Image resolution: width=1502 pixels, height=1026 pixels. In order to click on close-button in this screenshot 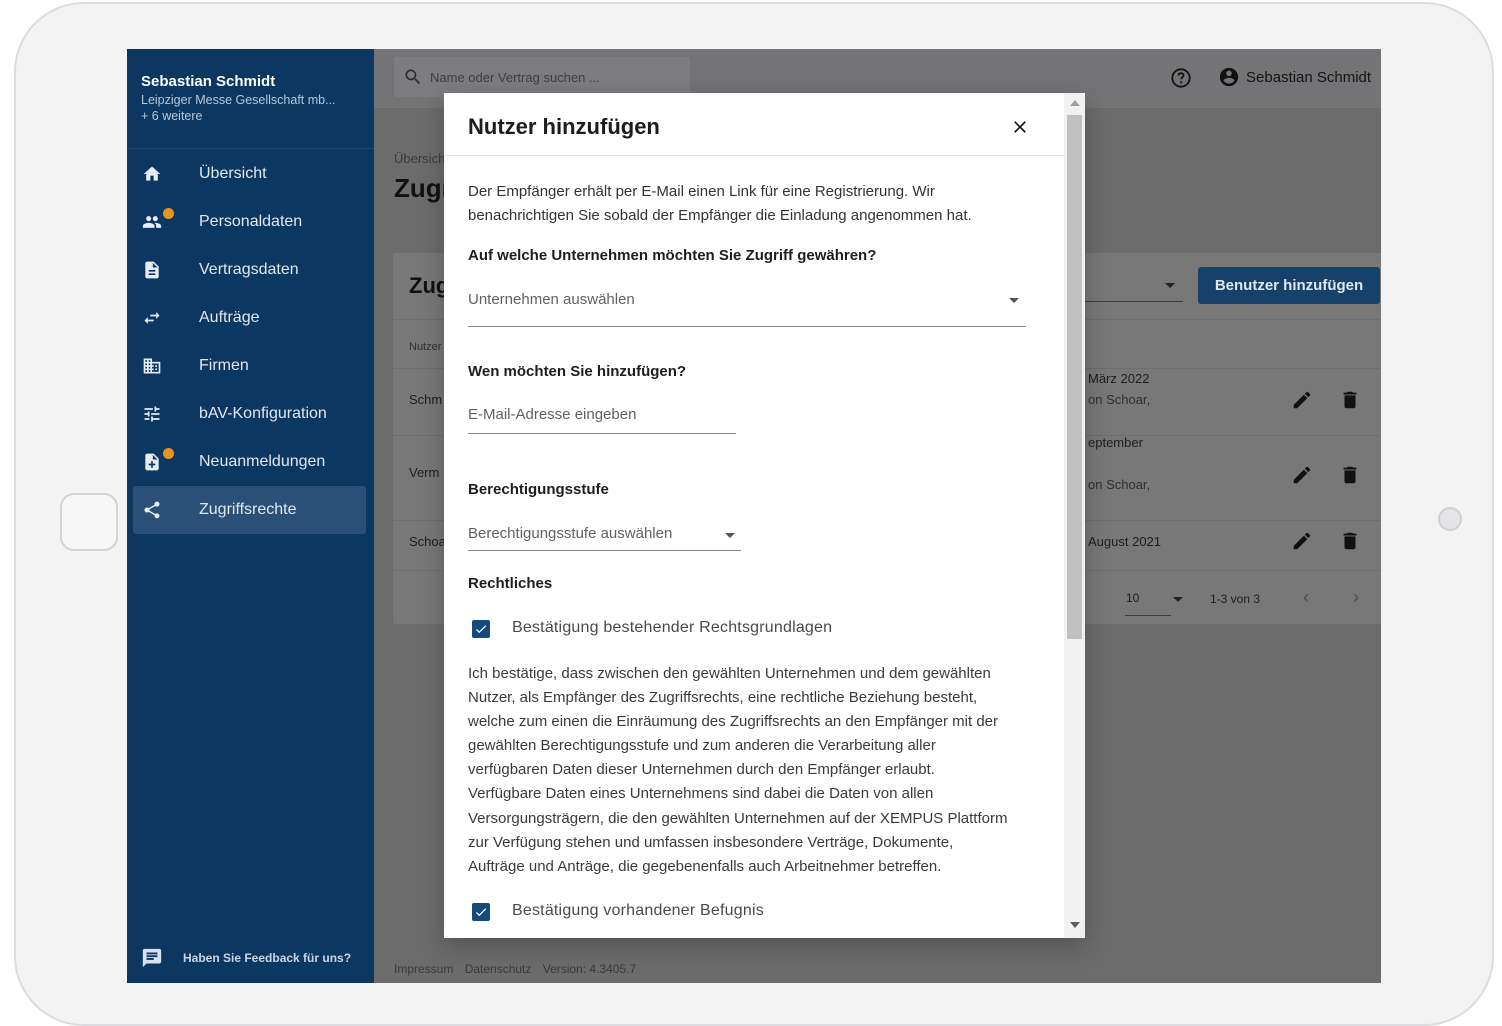, I will do `click(1020, 127)`.